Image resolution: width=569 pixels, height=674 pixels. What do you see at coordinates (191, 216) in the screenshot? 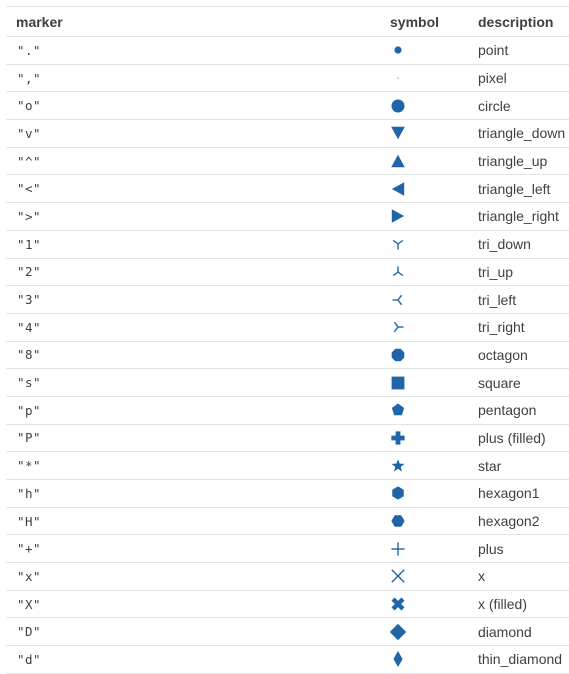
I see `marker-code: ">"` at bounding box center [191, 216].